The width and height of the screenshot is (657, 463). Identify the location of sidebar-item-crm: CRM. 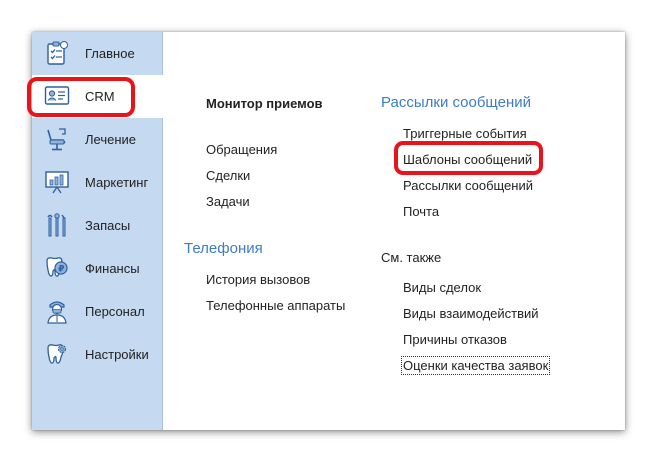
(97, 96).